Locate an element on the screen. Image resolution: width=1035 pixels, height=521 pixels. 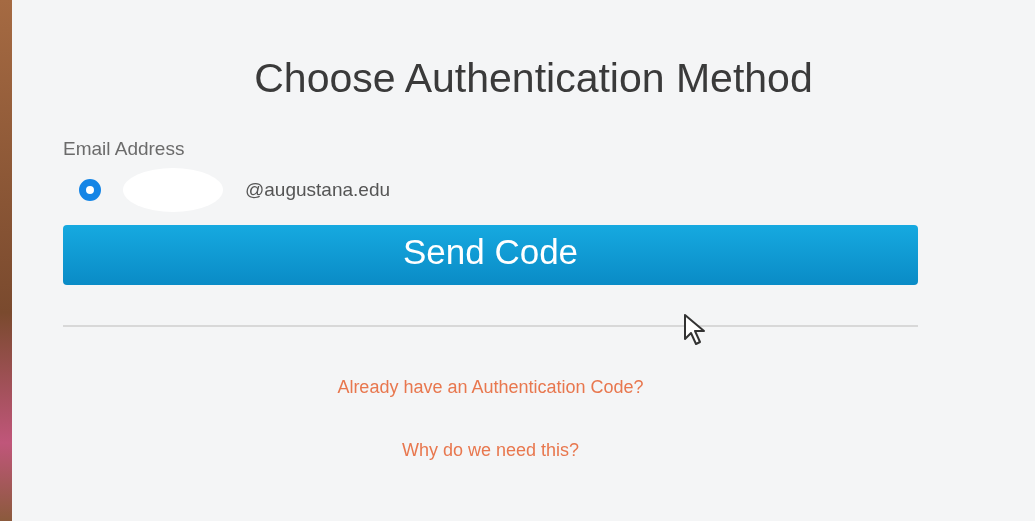
help-link: Already have an Authentication Code? is located at coordinates (490, 387).